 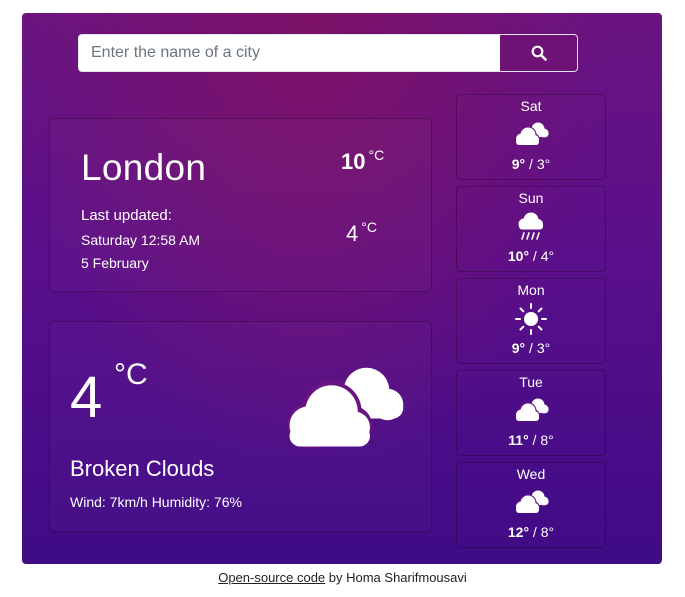 I want to click on city-name: London, so click(x=144, y=167).